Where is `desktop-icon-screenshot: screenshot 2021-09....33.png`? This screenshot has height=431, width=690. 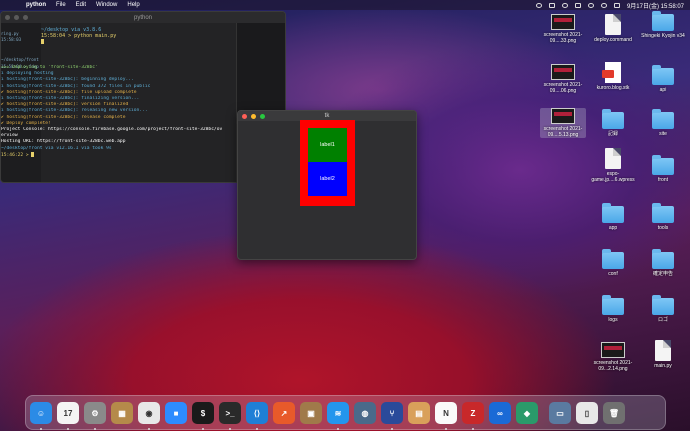 desktop-icon-screenshot: screenshot 2021-09....33.png is located at coordinates (563, 29).